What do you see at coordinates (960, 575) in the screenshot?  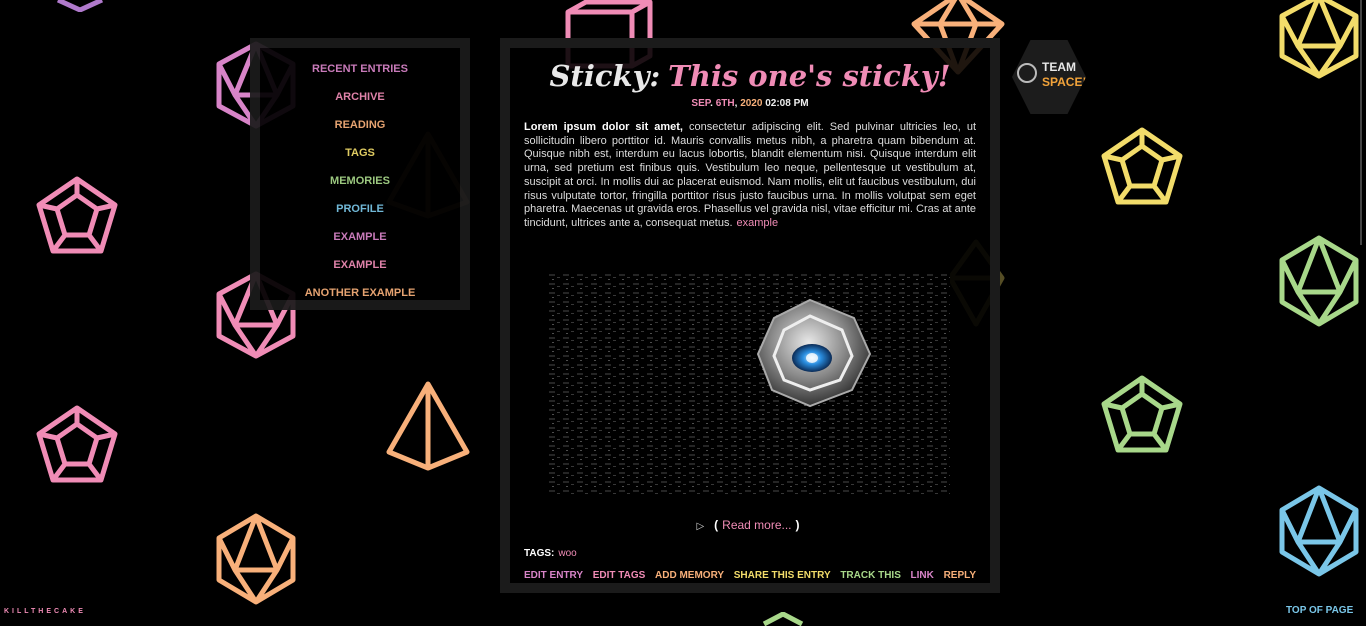 I see `reply-link: REPLY` at bounding box center [960, 575].